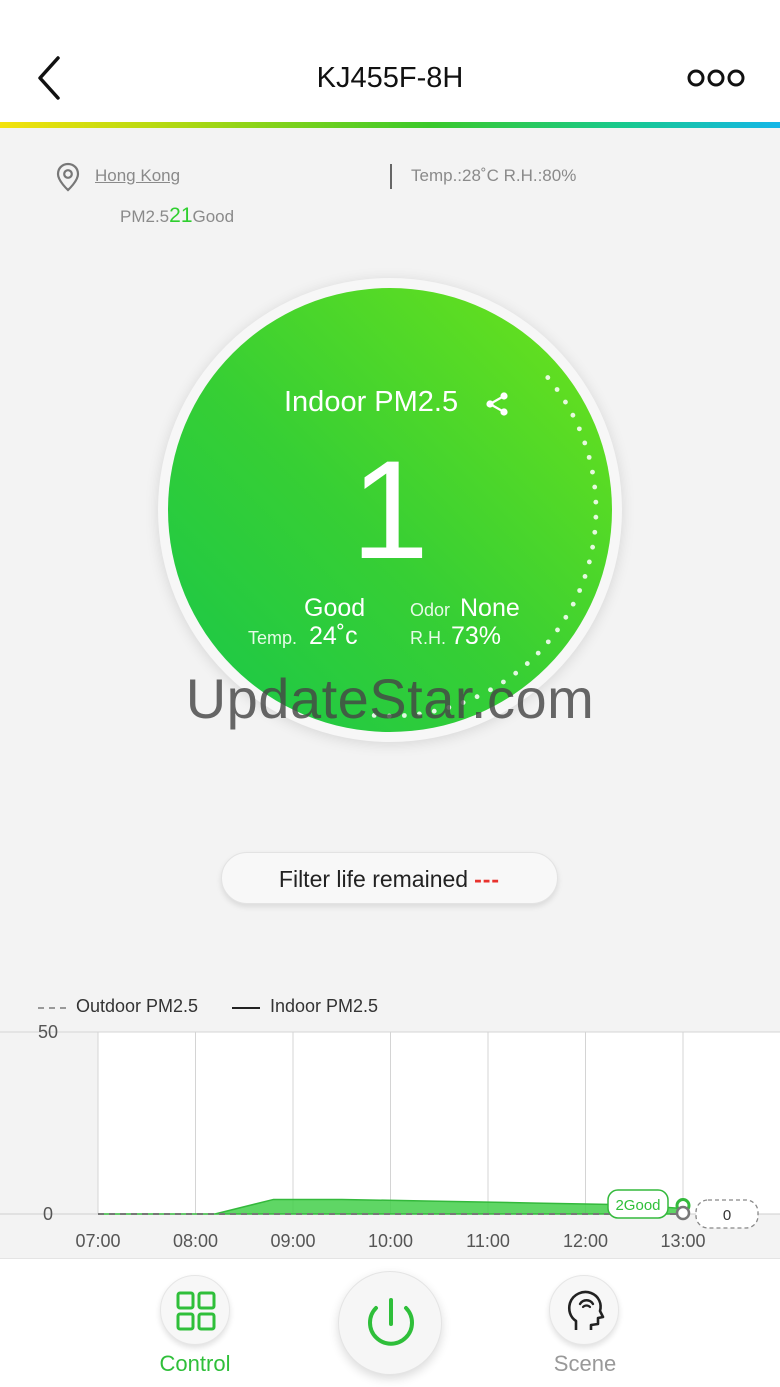 This screenshot has width=780, height=1387. Describe the element at coordinates (195, 1241) in the screenshot. I see `x-tick-label: 08:00` at that location.